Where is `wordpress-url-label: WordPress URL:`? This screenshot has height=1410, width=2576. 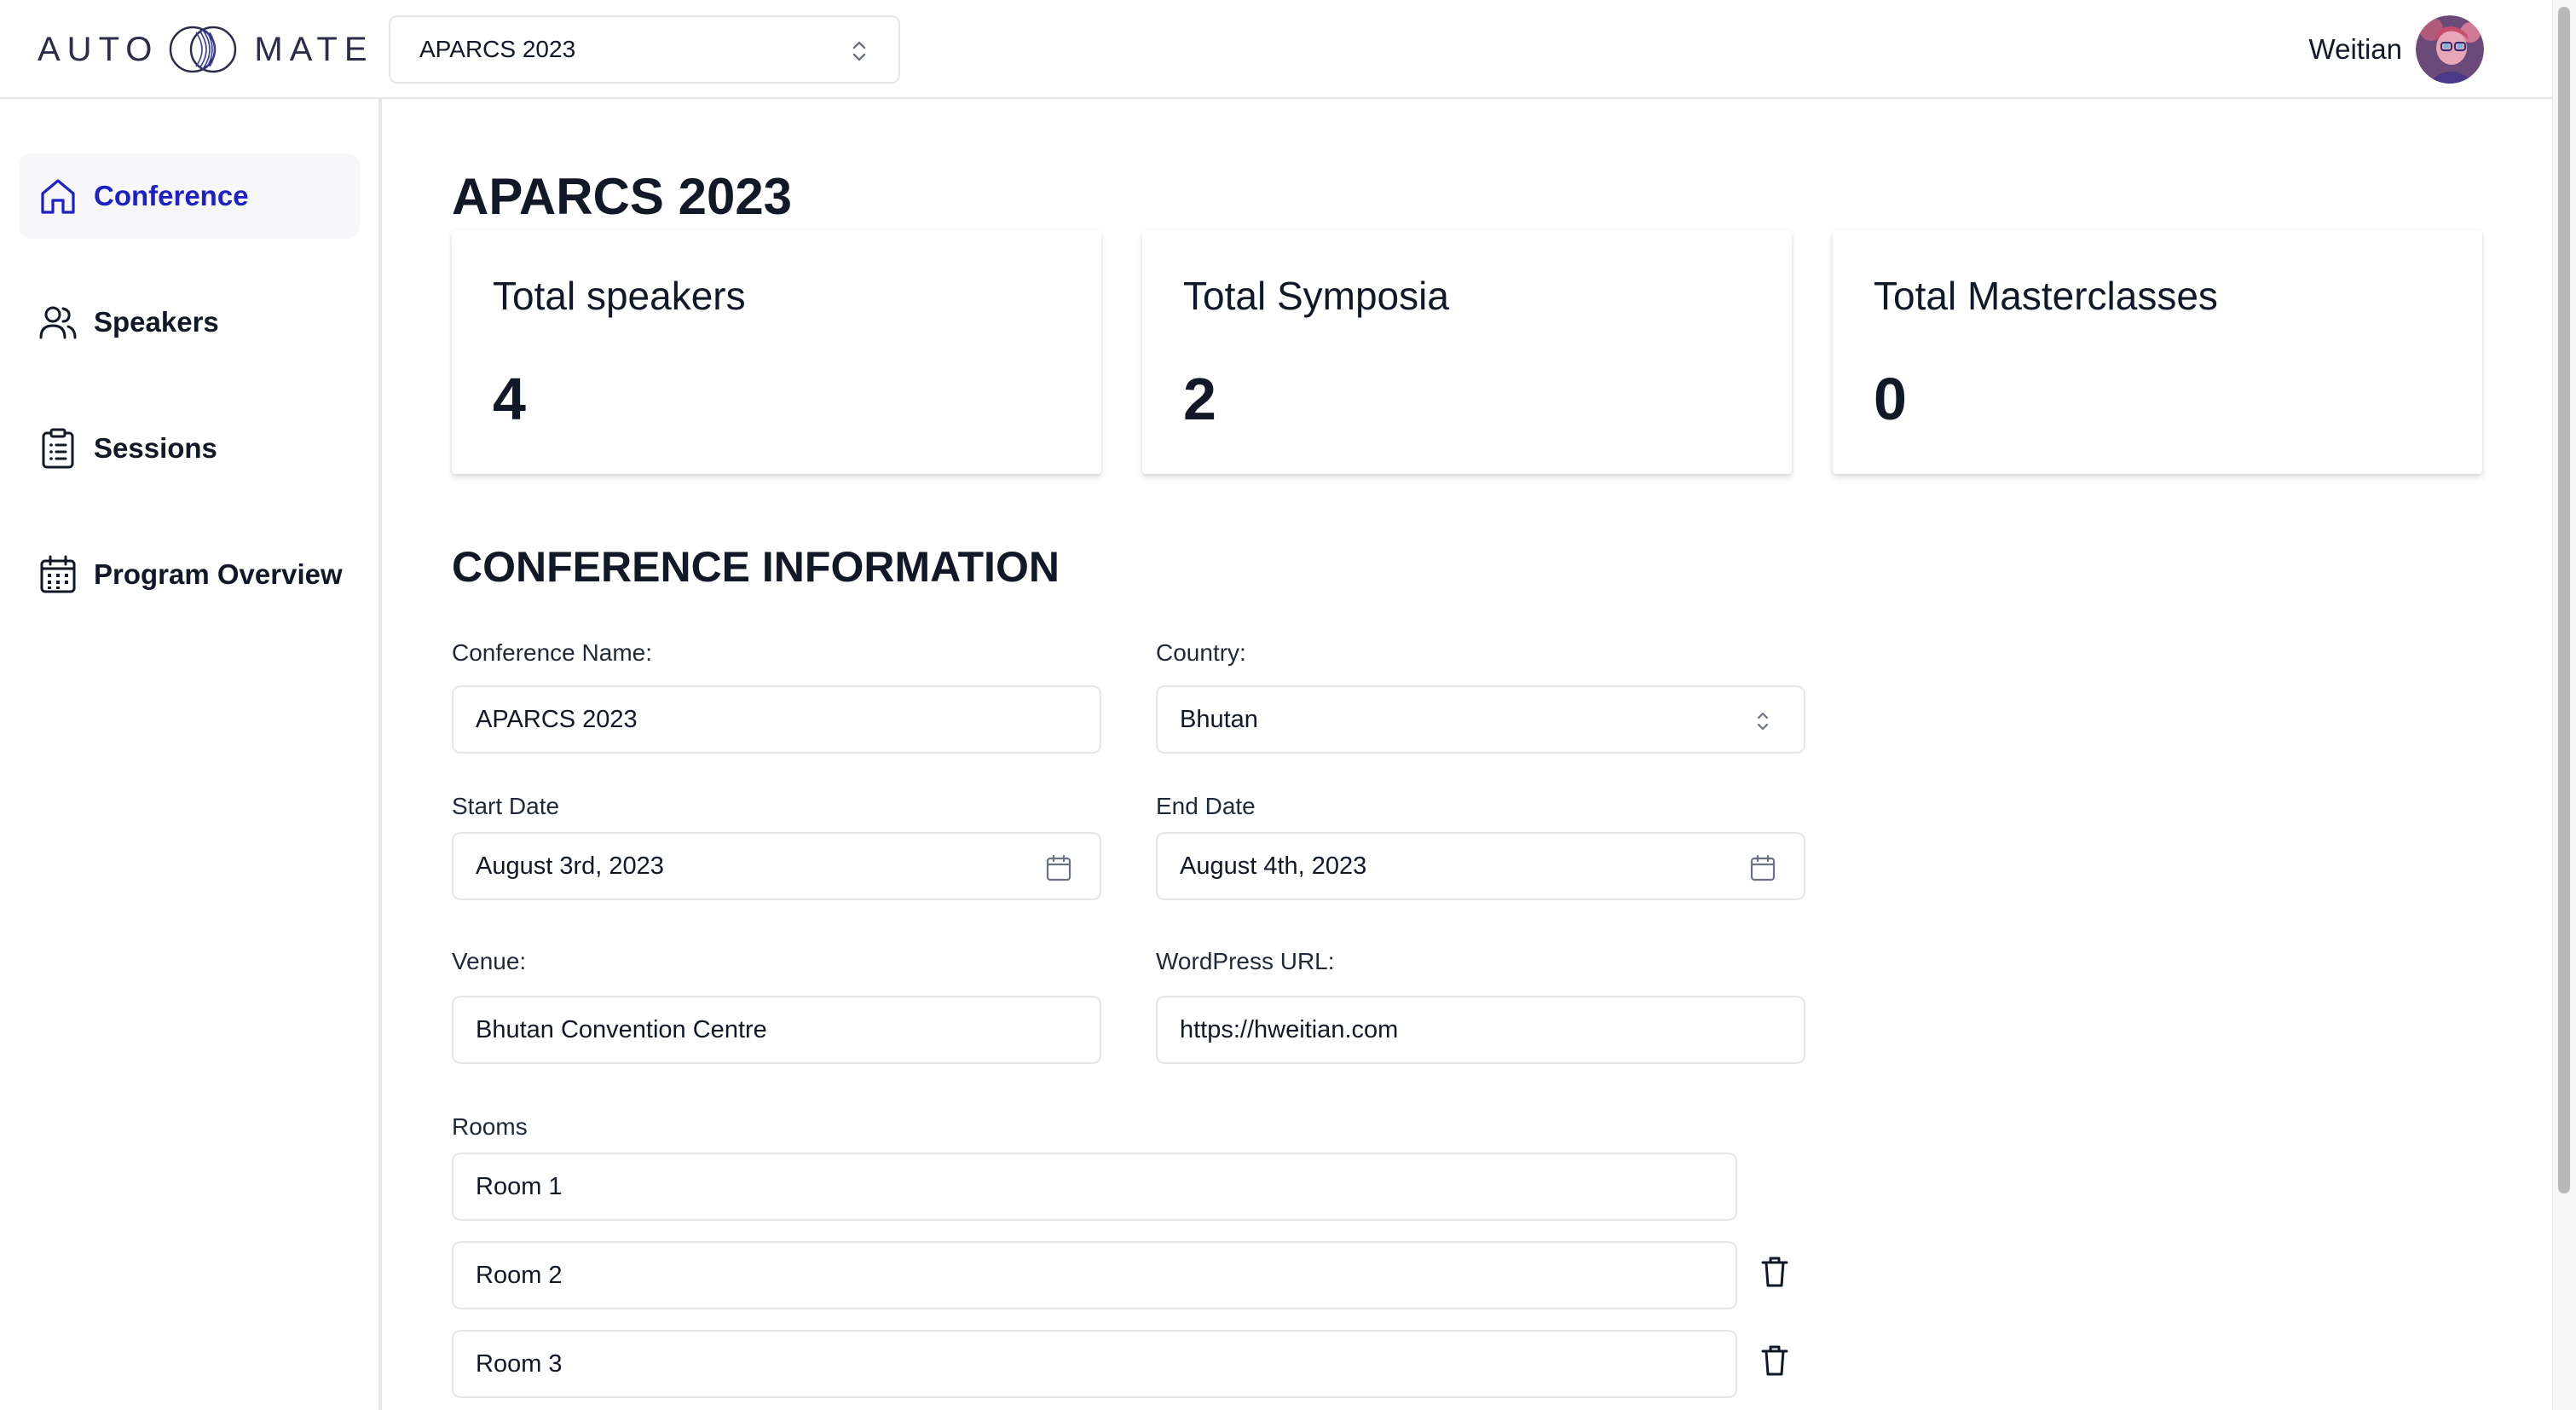
wordpress-url-label: WordPress URL: is located at coordinates (1245, 961).